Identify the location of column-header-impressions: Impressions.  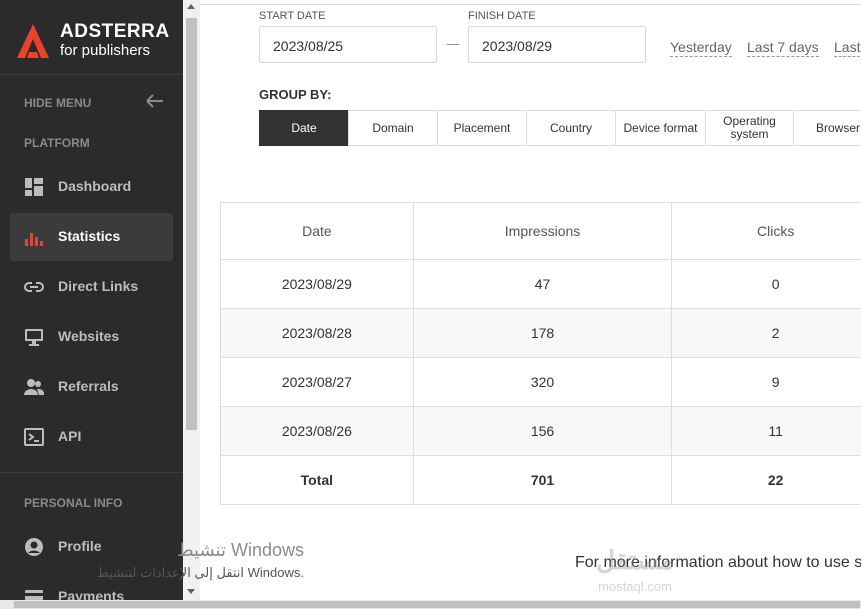
(542, 231).